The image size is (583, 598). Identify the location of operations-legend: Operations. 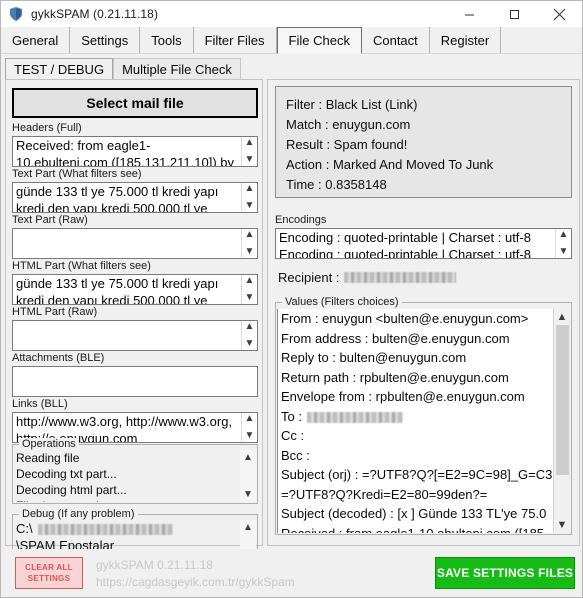
(49, 444).